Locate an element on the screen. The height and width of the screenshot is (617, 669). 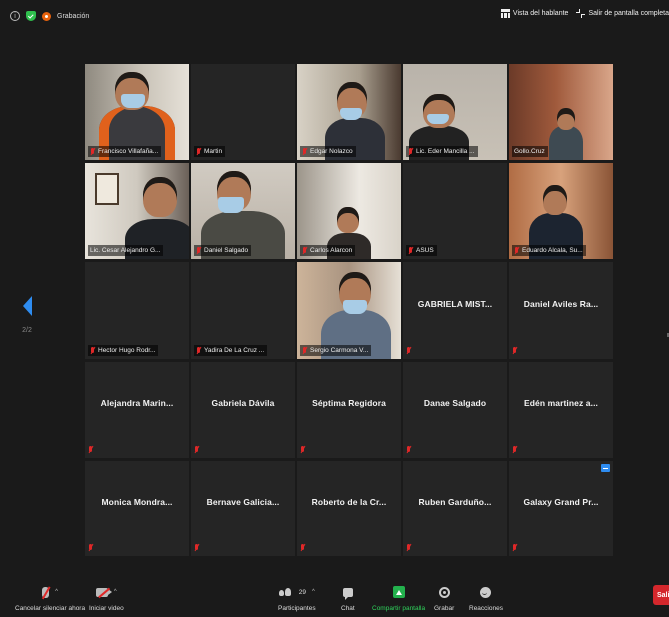
participant-tile: Danae Salgado is located at coordinates (455, 410).